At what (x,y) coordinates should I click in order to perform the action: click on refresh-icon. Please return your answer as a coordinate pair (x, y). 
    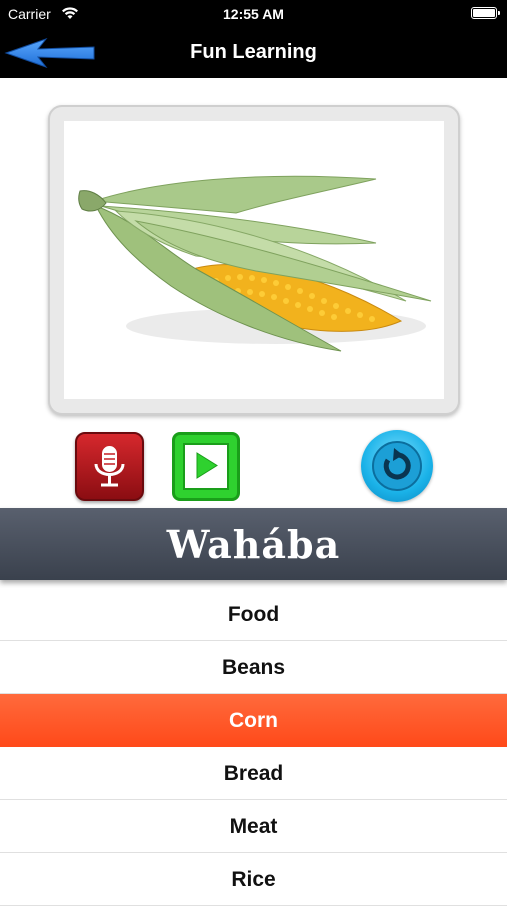
    Looking at the image, I should click on (397, 466).